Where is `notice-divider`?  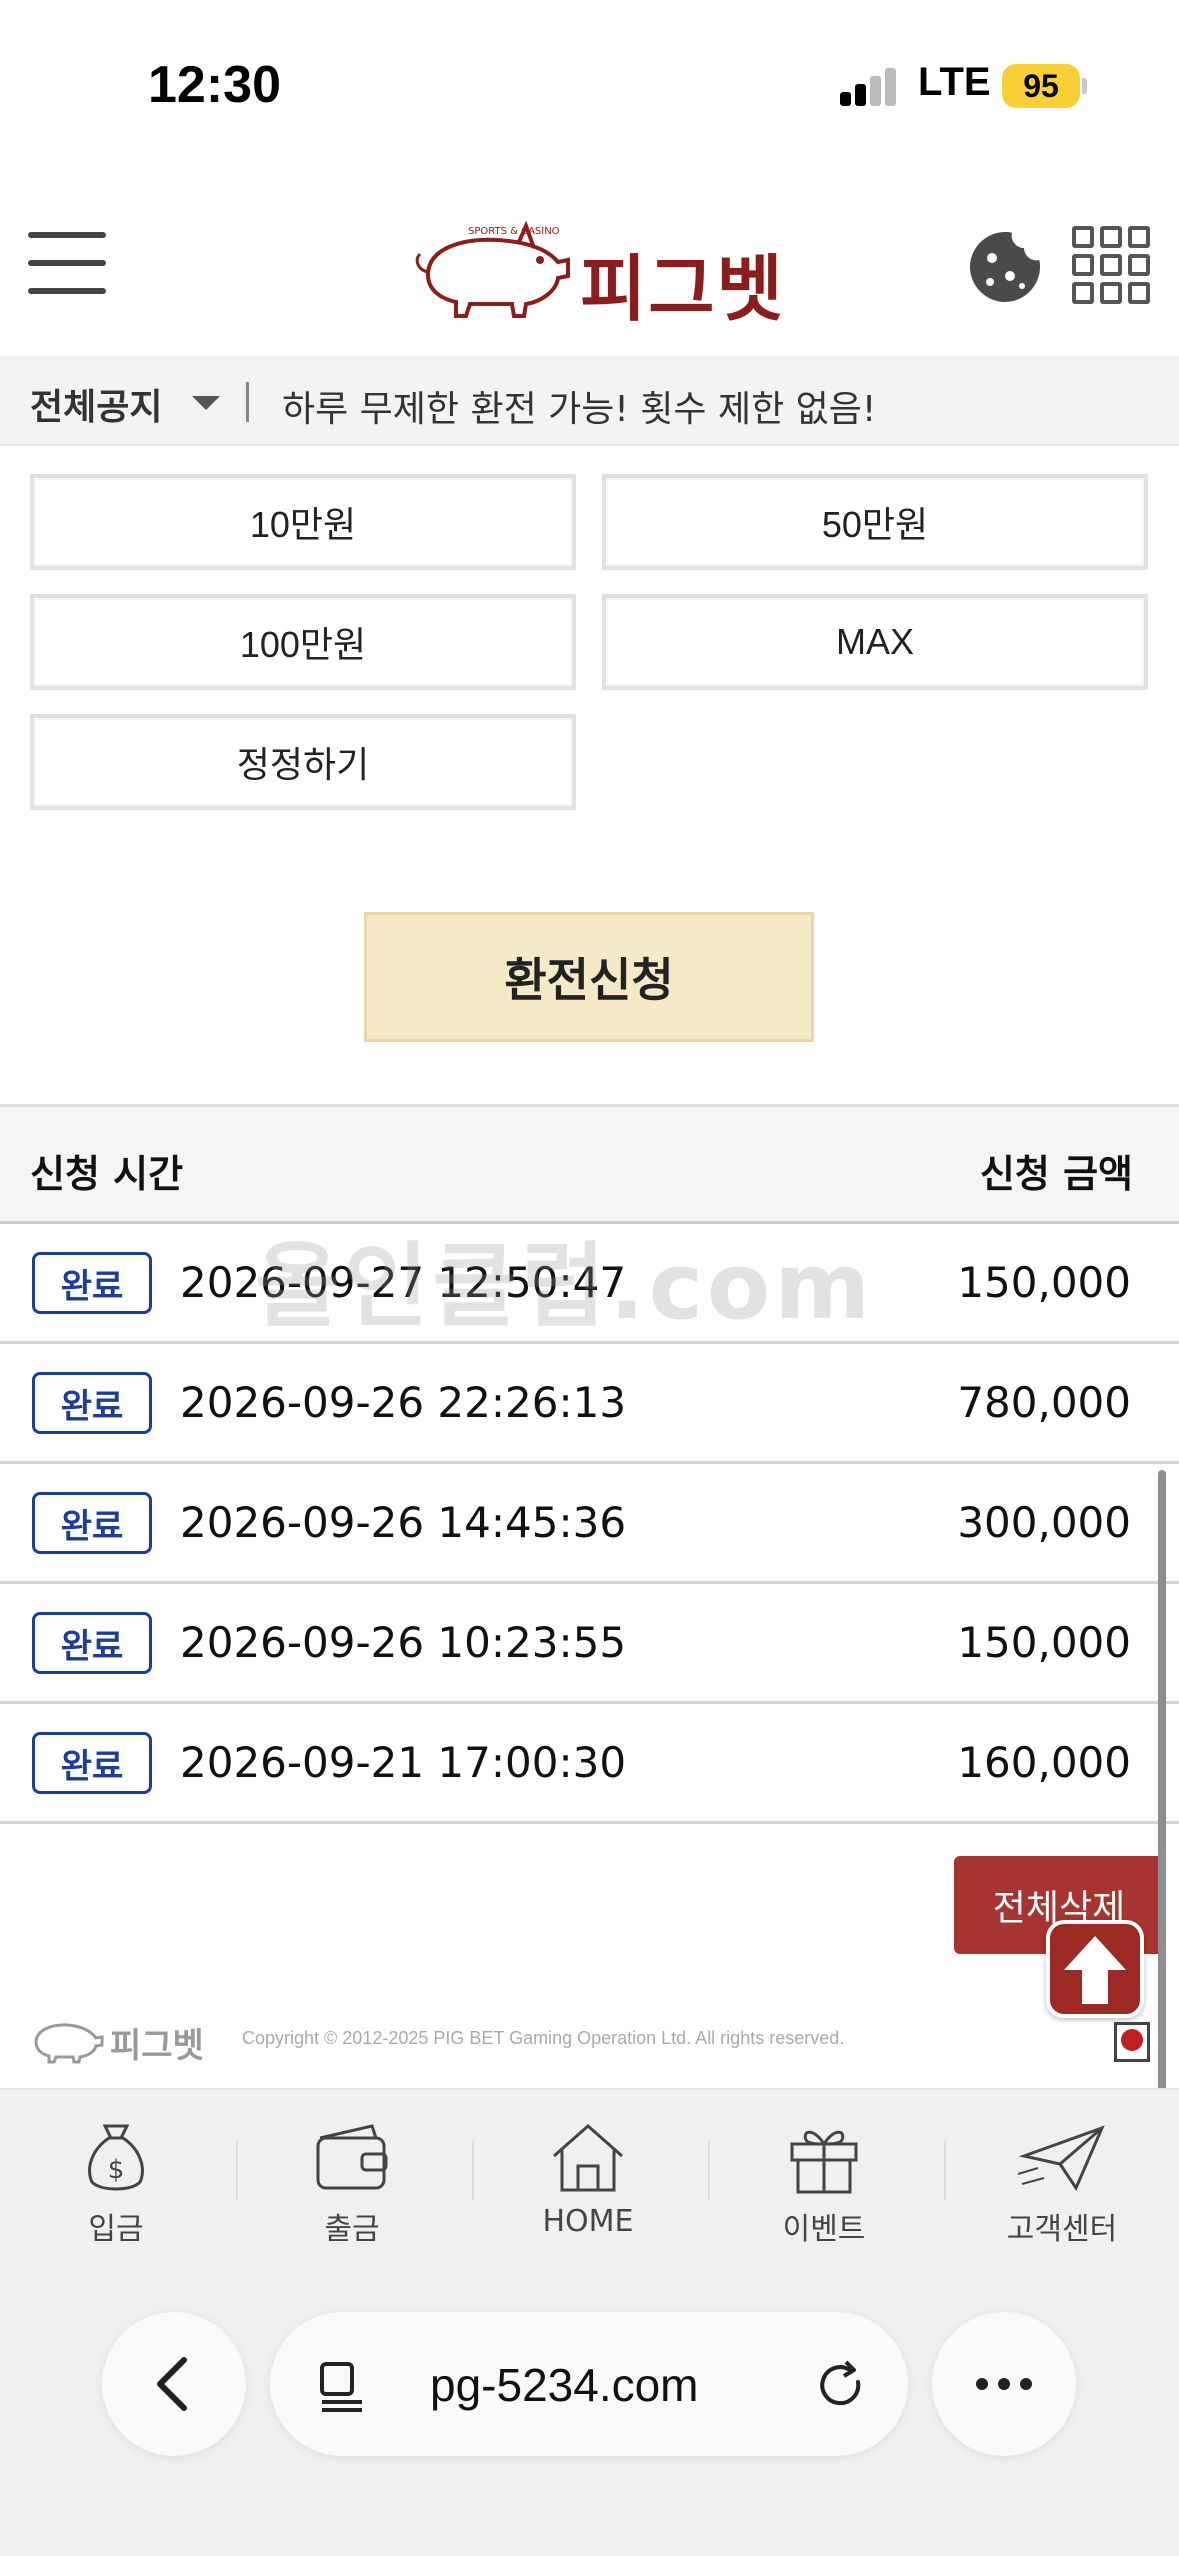
notice-divider is located at coordinates (247, 402).